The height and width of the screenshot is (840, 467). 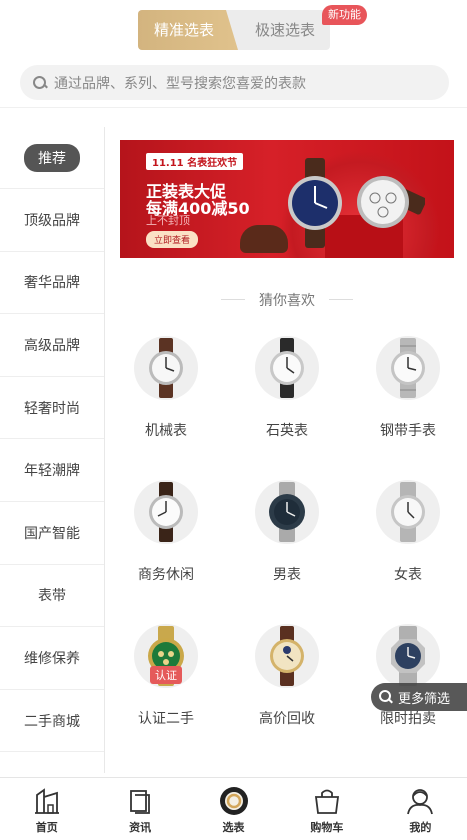 What do you see at coordinates (166, 656) in the screenshot?
I see `gold-watch-icon: 认证` at bounding box center [166, 656].